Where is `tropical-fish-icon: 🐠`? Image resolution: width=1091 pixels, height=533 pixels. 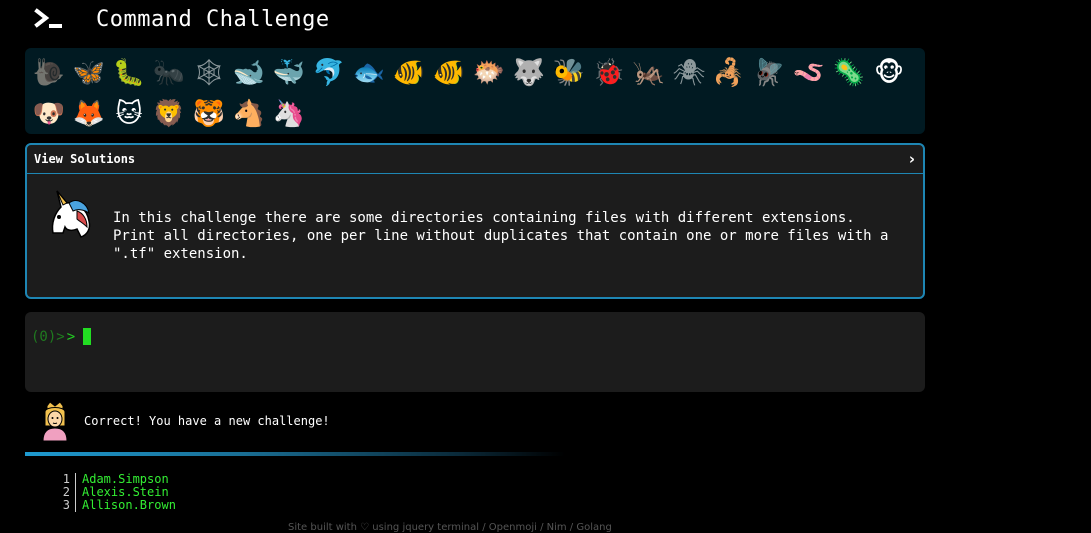 tropical-fish-icon: 🐠 is located at coordinates (449, 73).